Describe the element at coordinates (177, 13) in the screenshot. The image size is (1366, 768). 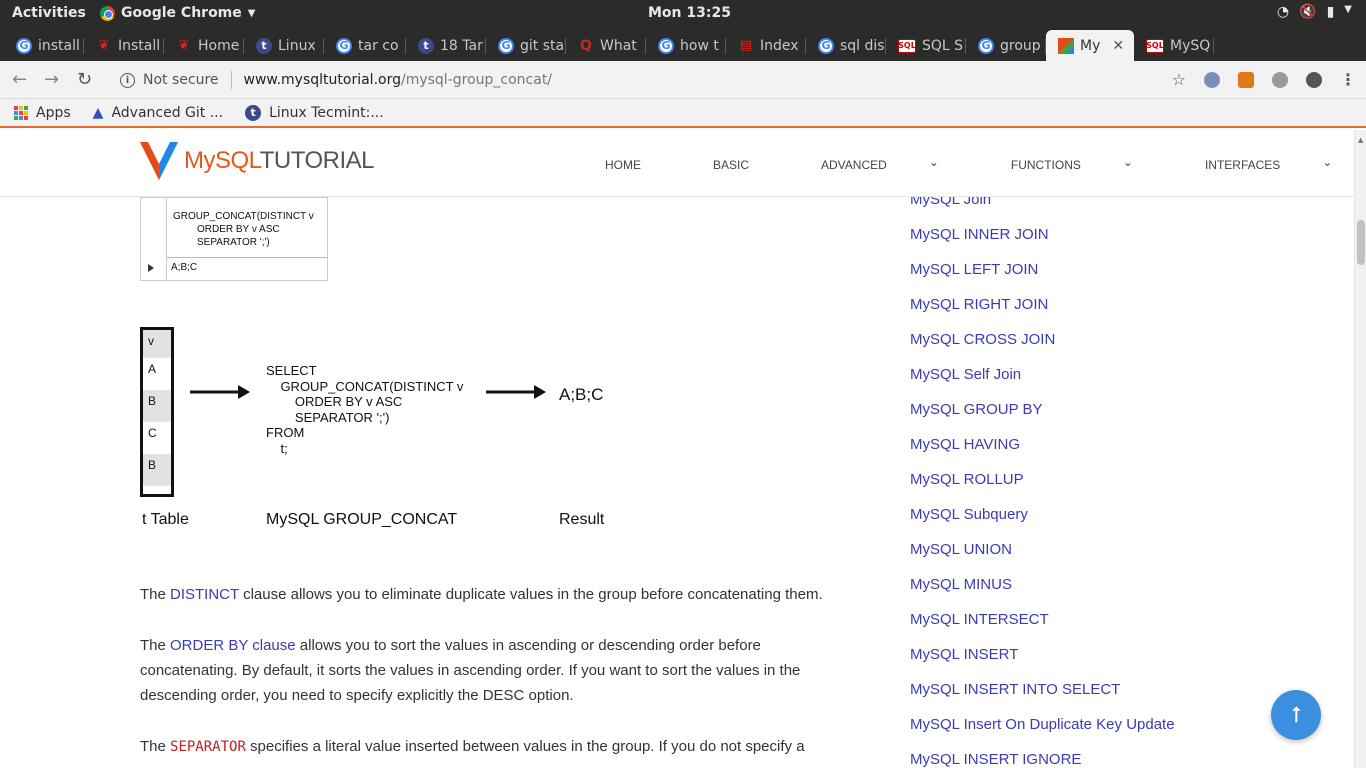
I see `app-menu: Google Chrome ▼` at that location.